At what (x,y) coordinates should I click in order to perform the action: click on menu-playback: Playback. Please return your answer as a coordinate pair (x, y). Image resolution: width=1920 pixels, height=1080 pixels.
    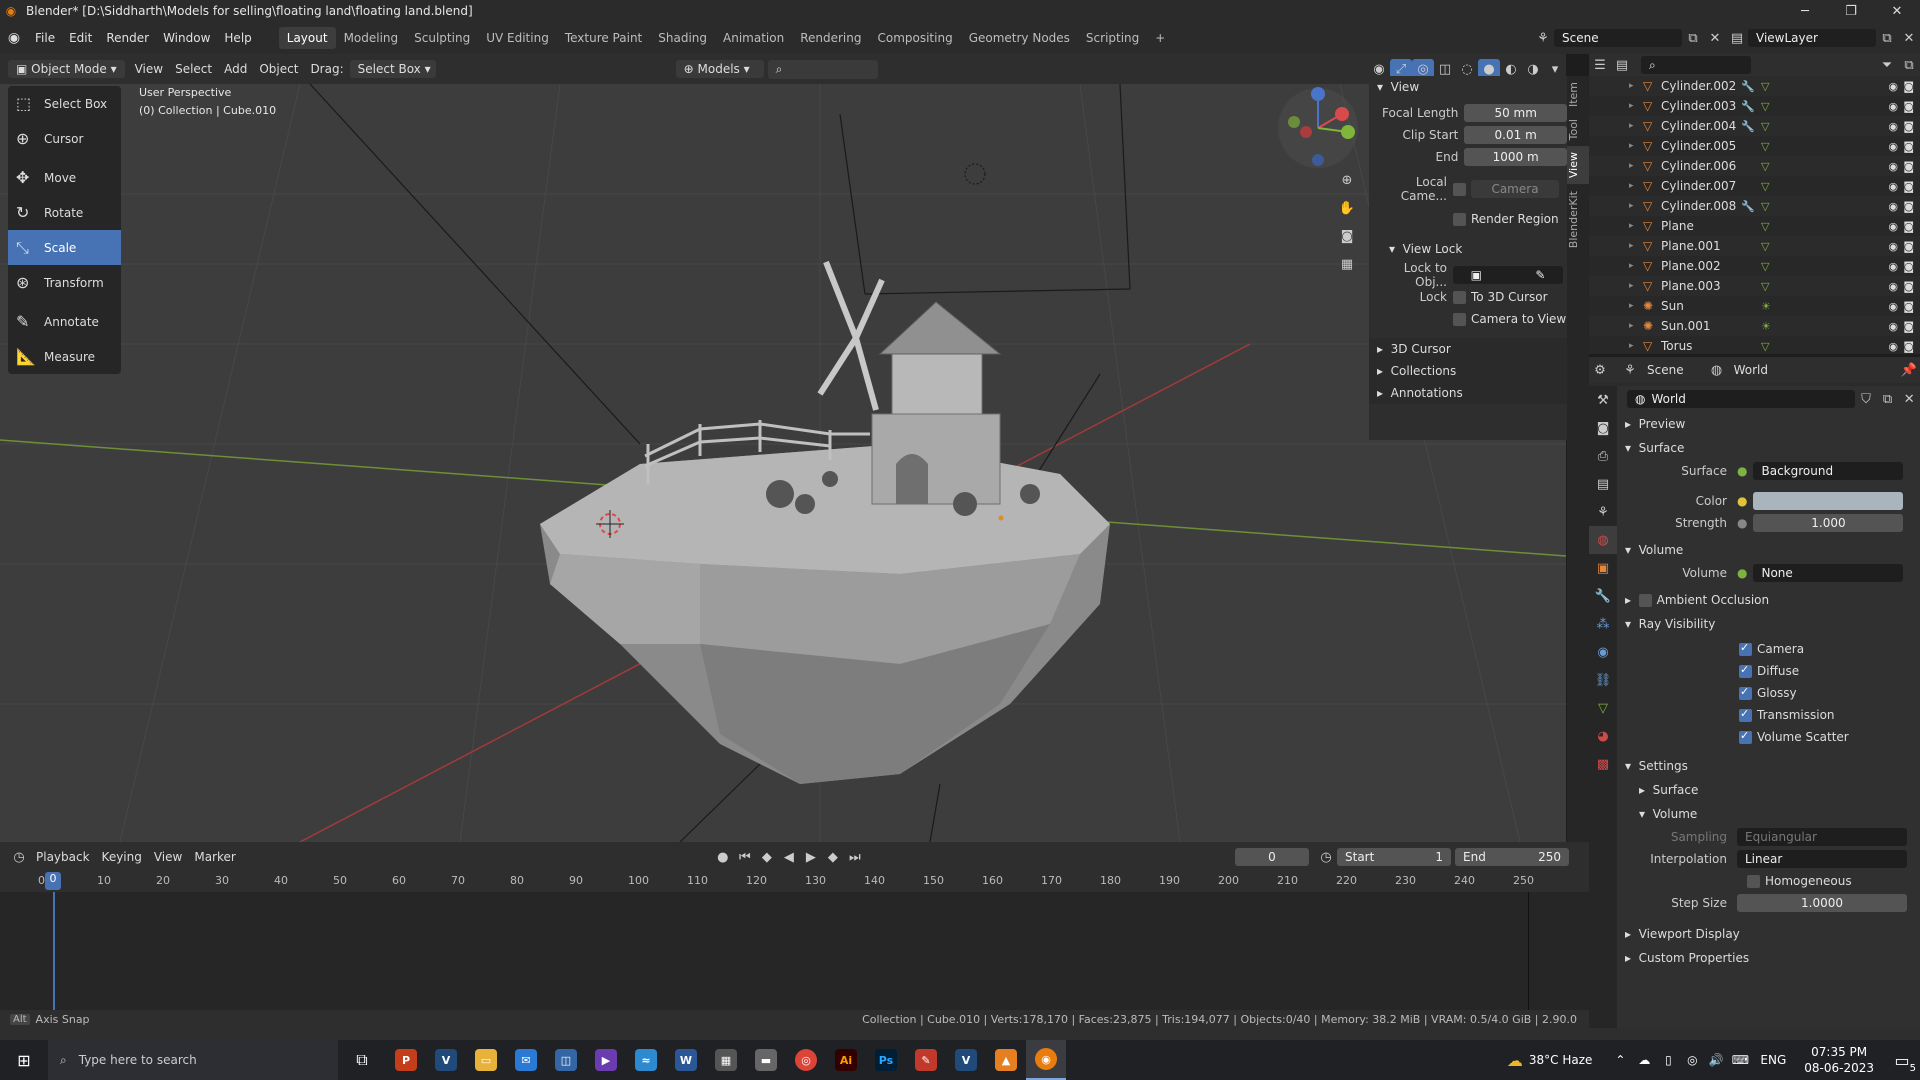
    Looking at the image, I should click on (63, 857).